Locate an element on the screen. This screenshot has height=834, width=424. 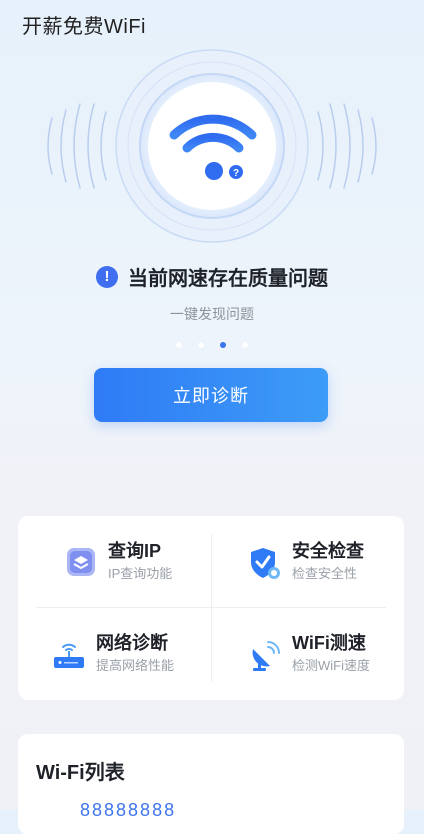
tool-network-diagnosis: 网络诊断 提高网络性能 is located at coordinates (113, 653).